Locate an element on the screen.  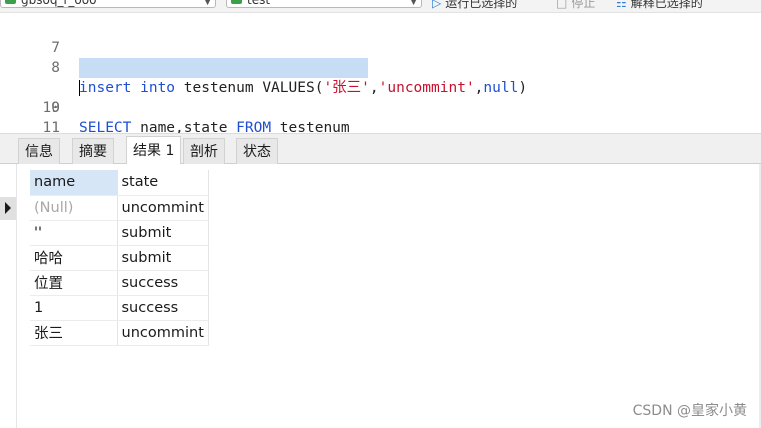
explain-selected-button: ☷ 解释已选择的 is located at coordinates (659, 5).